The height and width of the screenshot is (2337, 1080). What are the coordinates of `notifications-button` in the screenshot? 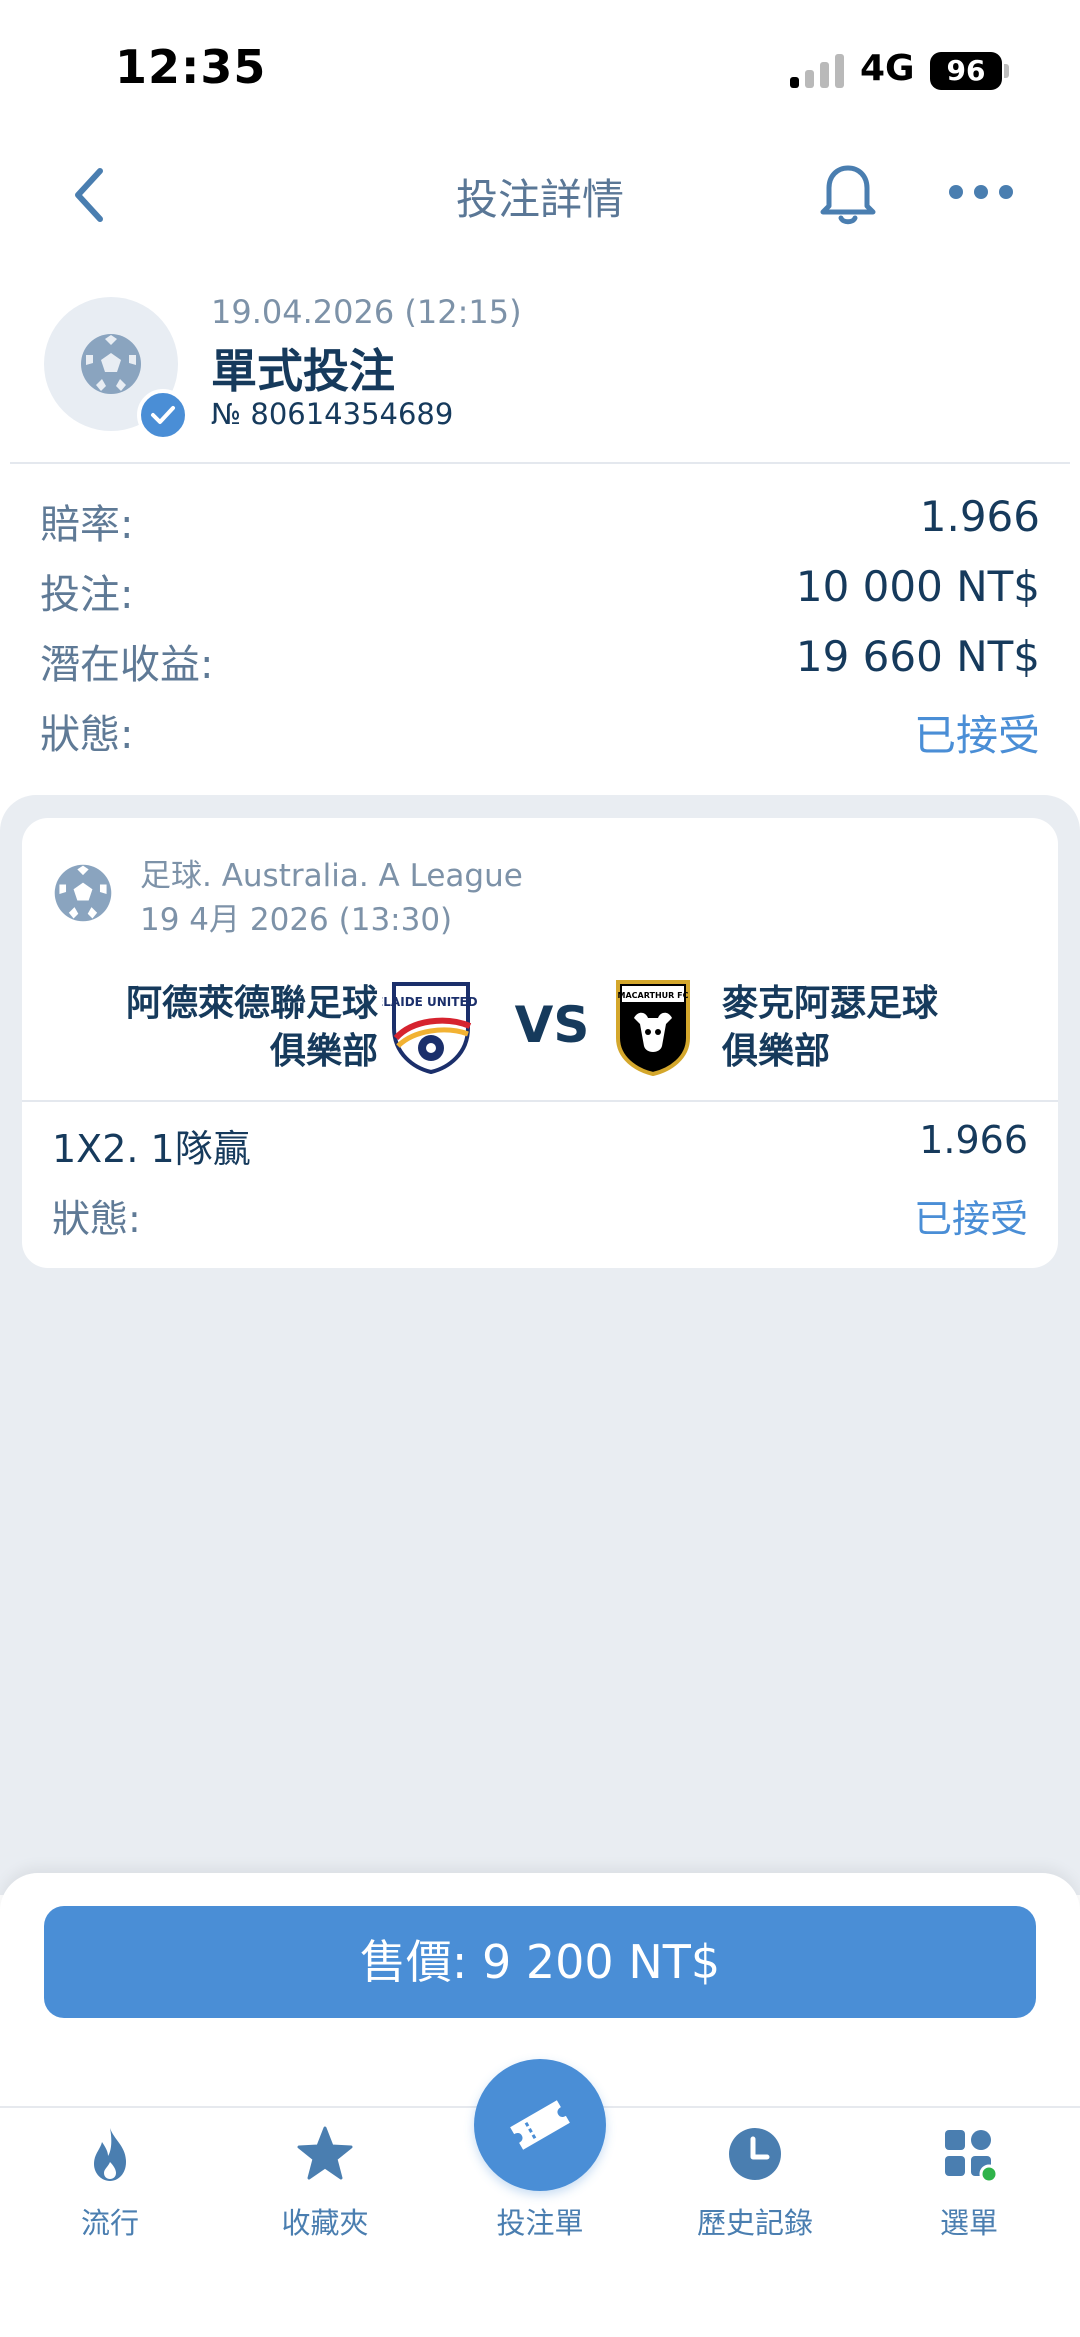 It's located at (848, 193).